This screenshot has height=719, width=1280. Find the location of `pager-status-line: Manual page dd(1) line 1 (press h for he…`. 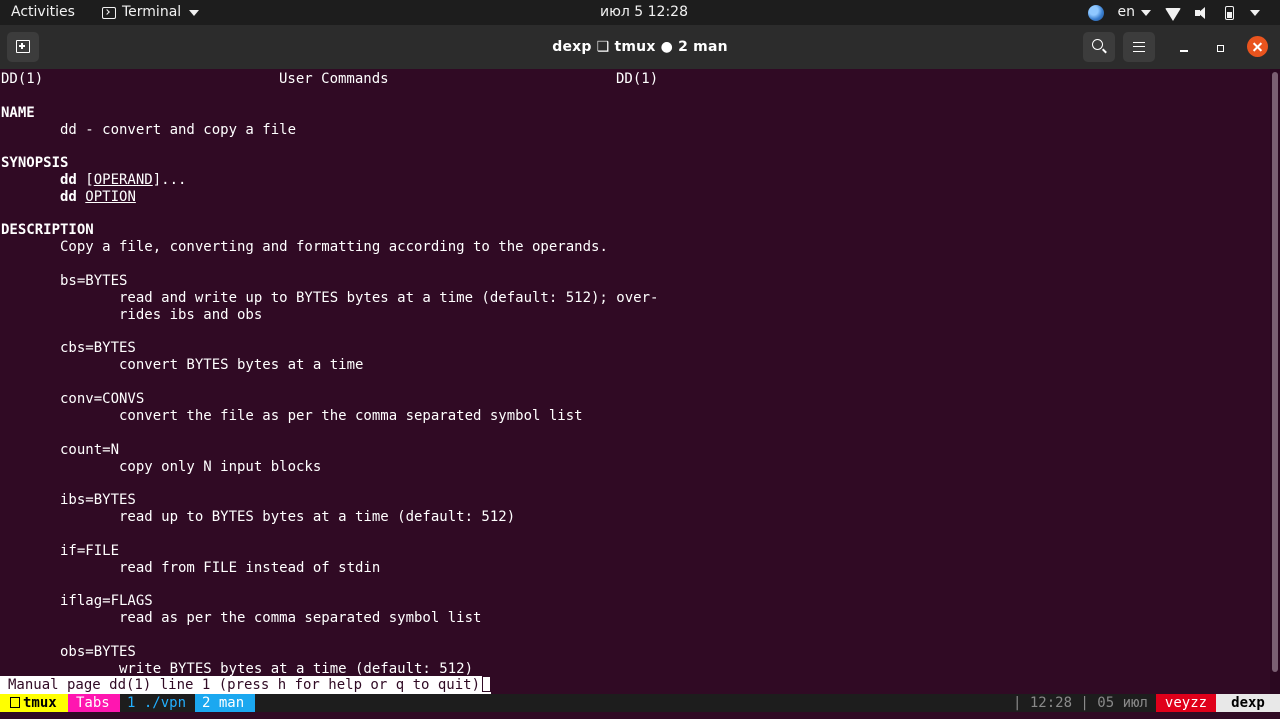

pager-status-line: Manual page dd(1) line 1 (press h for he… is located at coordinates (246, 685).